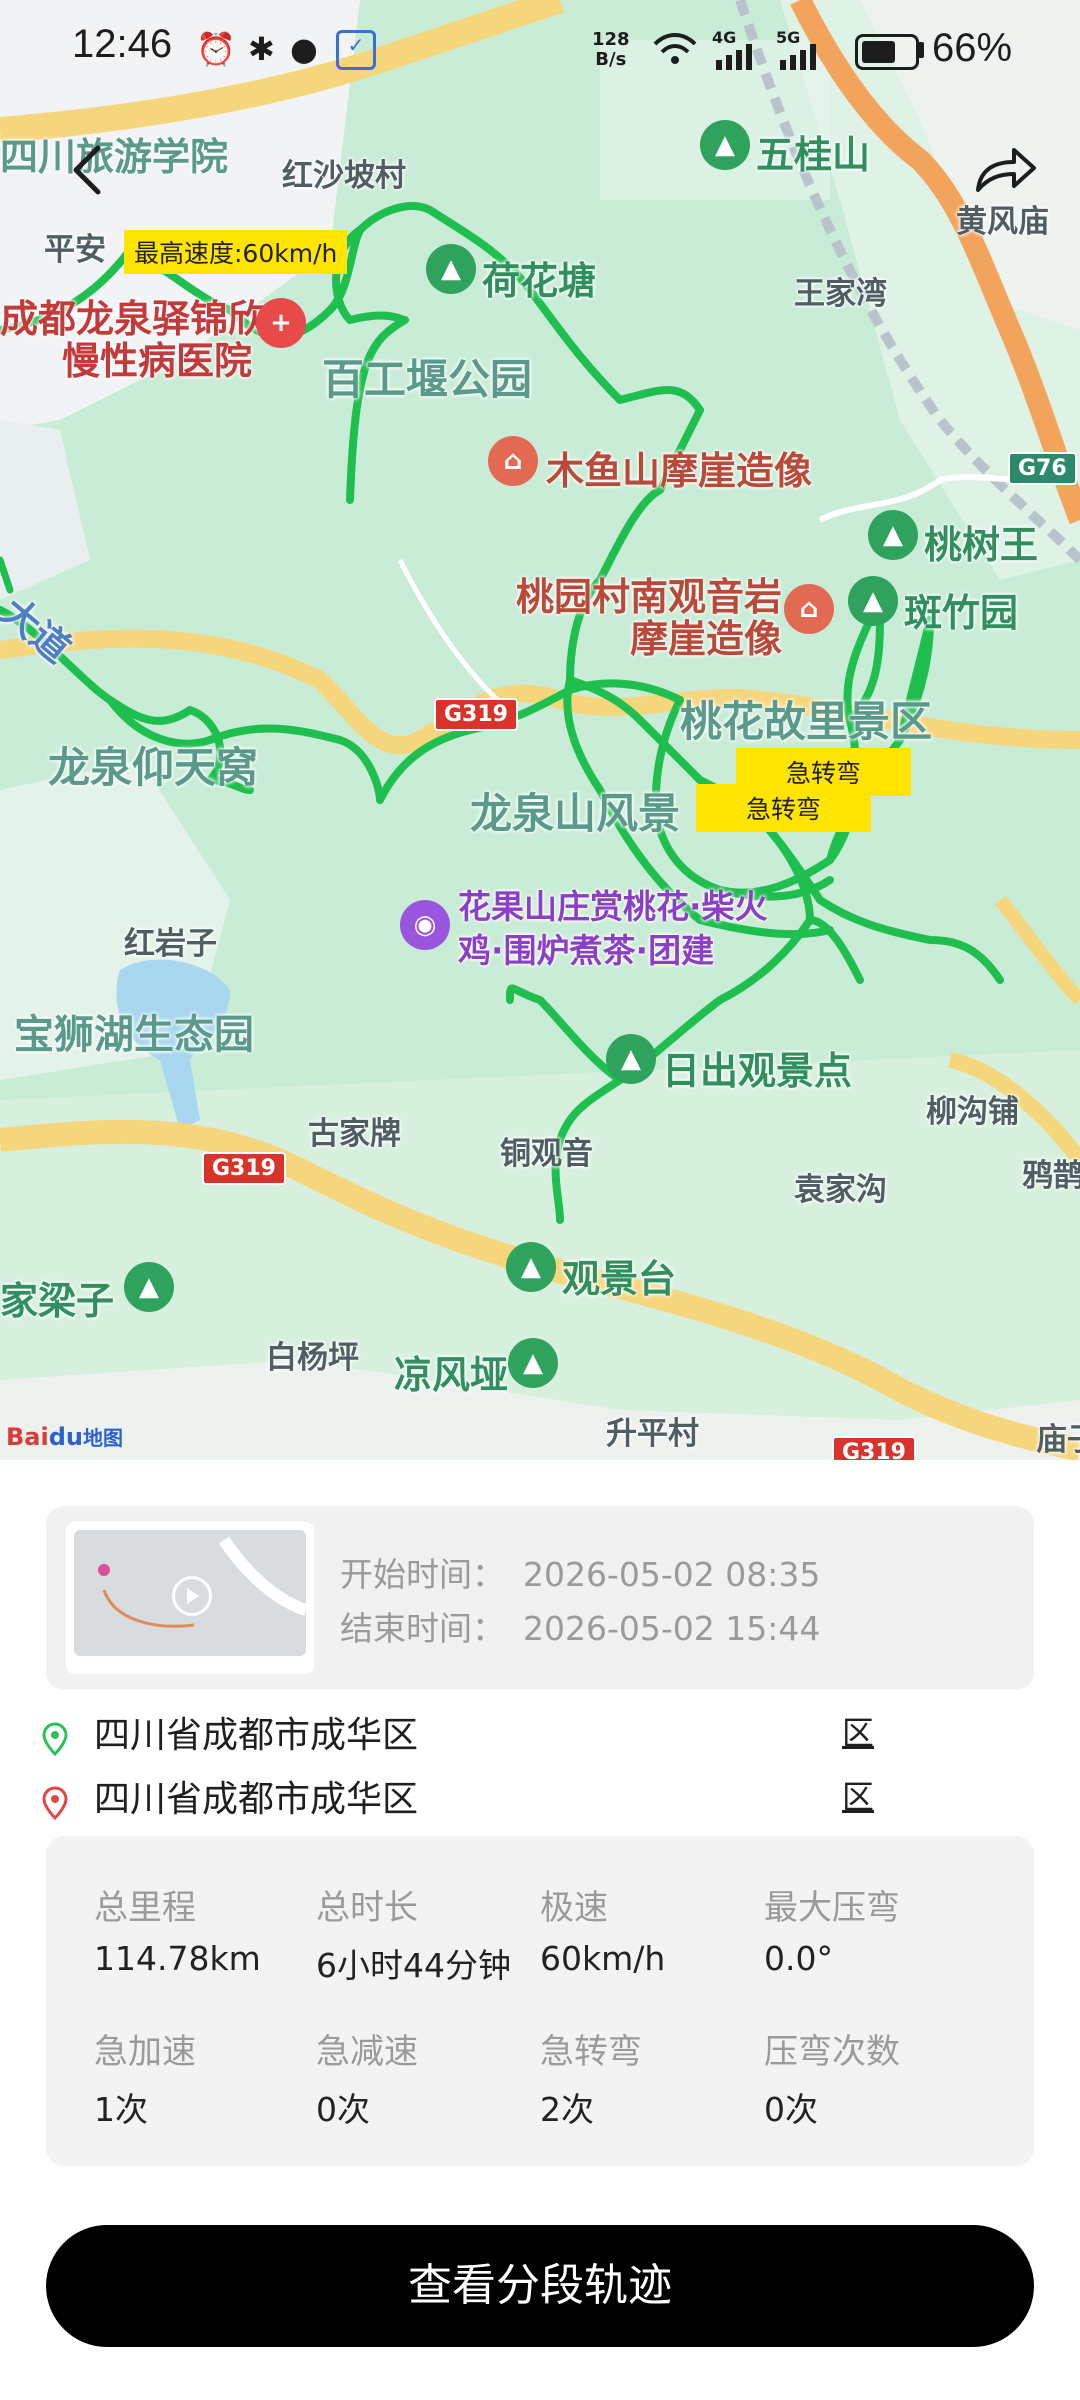  Describe the element at coordinates (356, 50) in the screenshot. I see `app-icon: ✓` at that location.